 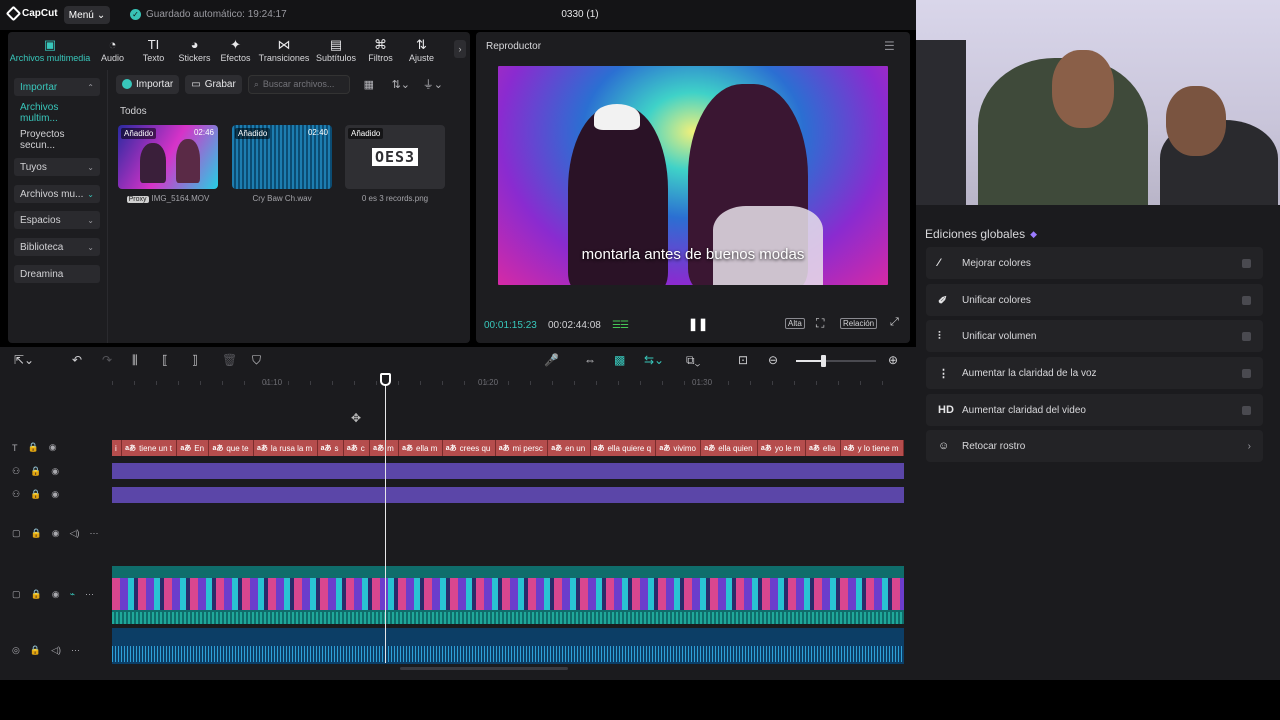 I want to click on redo-icon: ↷, so click(x=107, y=360).